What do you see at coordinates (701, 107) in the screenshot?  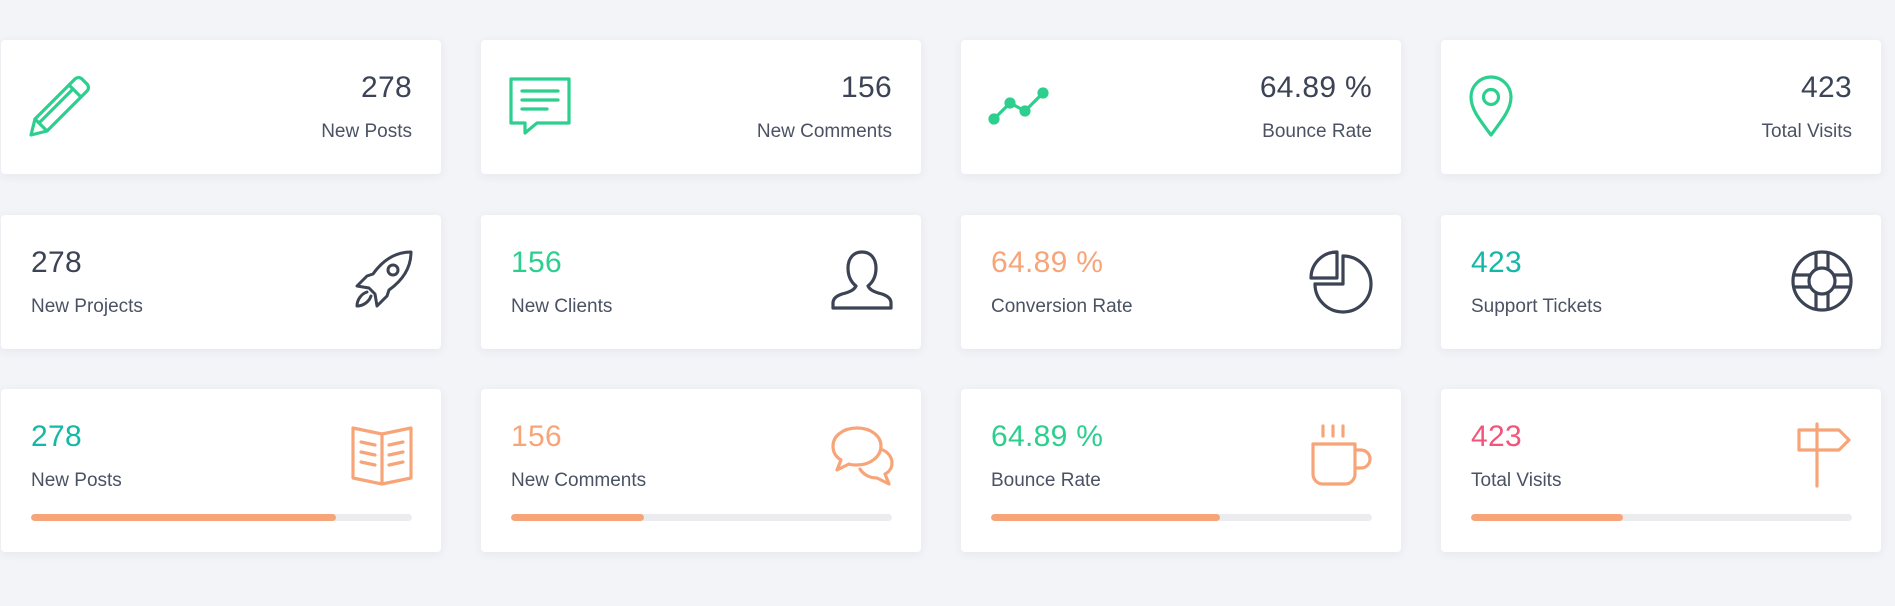 I see `stat-card-new-comments: 156 New Comments` at bounding box center [701, 107].